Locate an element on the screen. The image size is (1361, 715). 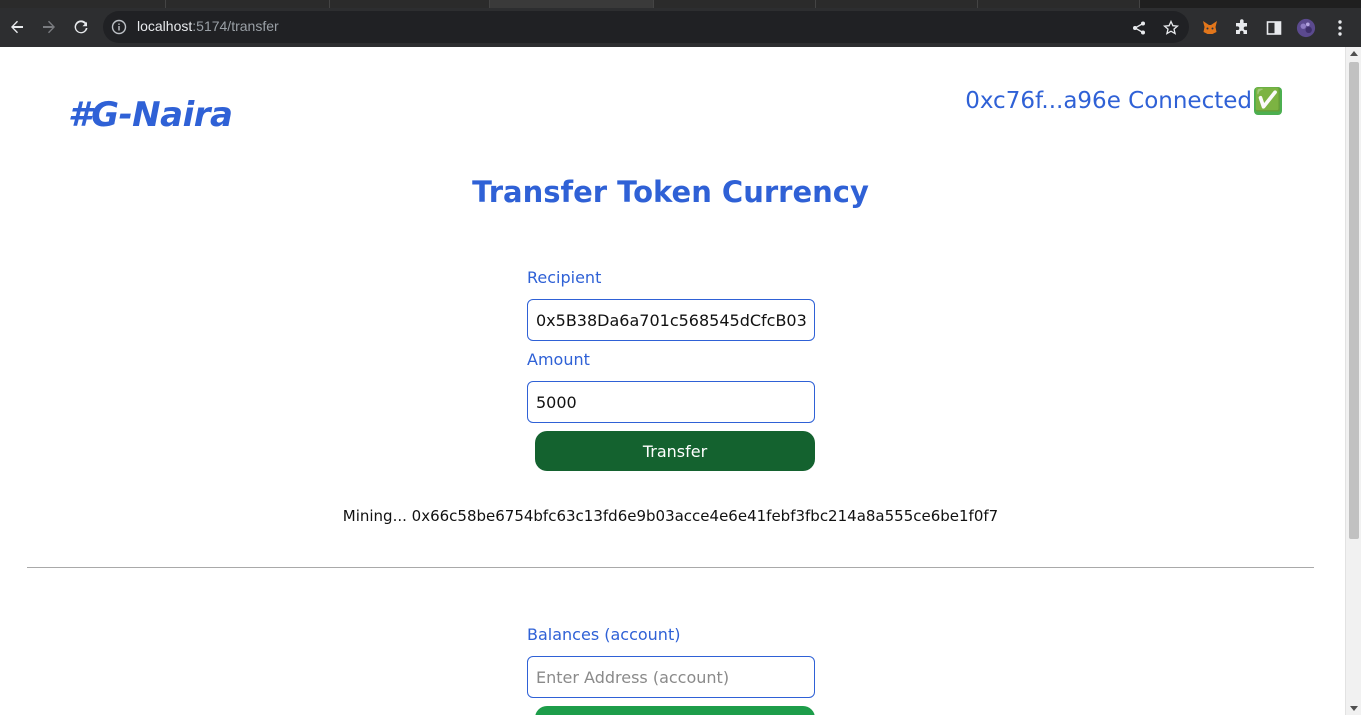
scroll-up-arrow-icon is located at coordinates (1354, 53).